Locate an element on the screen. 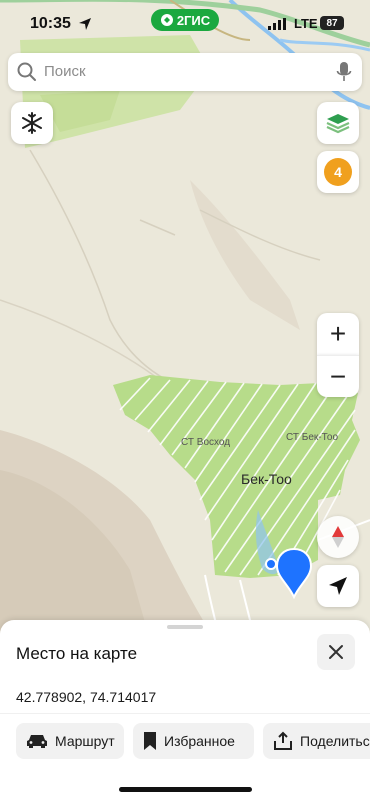 The height and width of the screenshot is (800, 370). coordinates-text: 42.778902, 74.714017 is located at coordinates (86, 697).